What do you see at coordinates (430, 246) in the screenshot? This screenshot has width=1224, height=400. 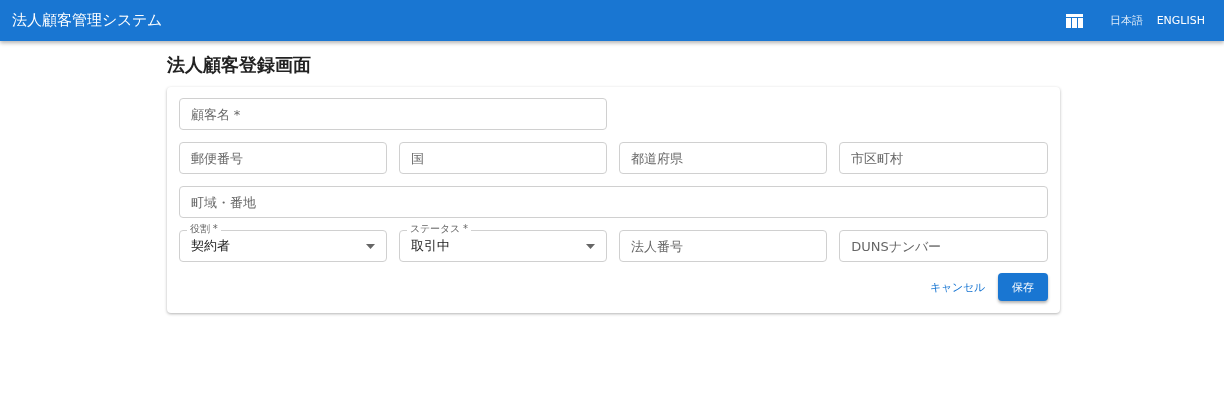 I see `select-value: 取引中` at bounding box center [430, 246].